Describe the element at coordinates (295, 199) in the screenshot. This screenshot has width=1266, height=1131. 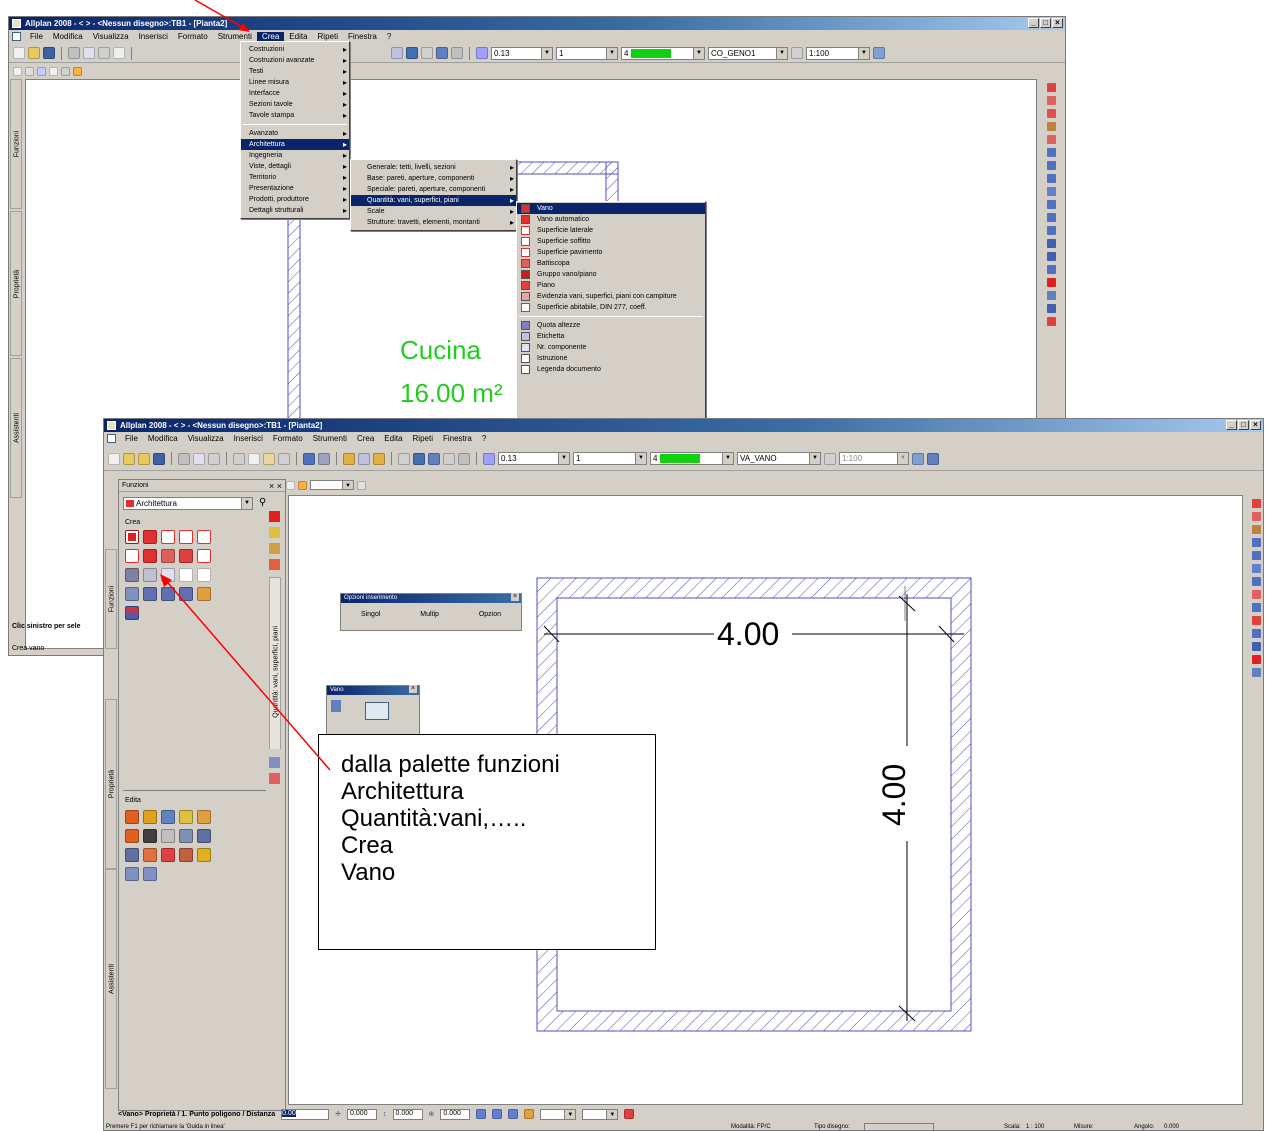
I see `menu-item-prodotti-produttore: Prodotti, produttore` at that location.